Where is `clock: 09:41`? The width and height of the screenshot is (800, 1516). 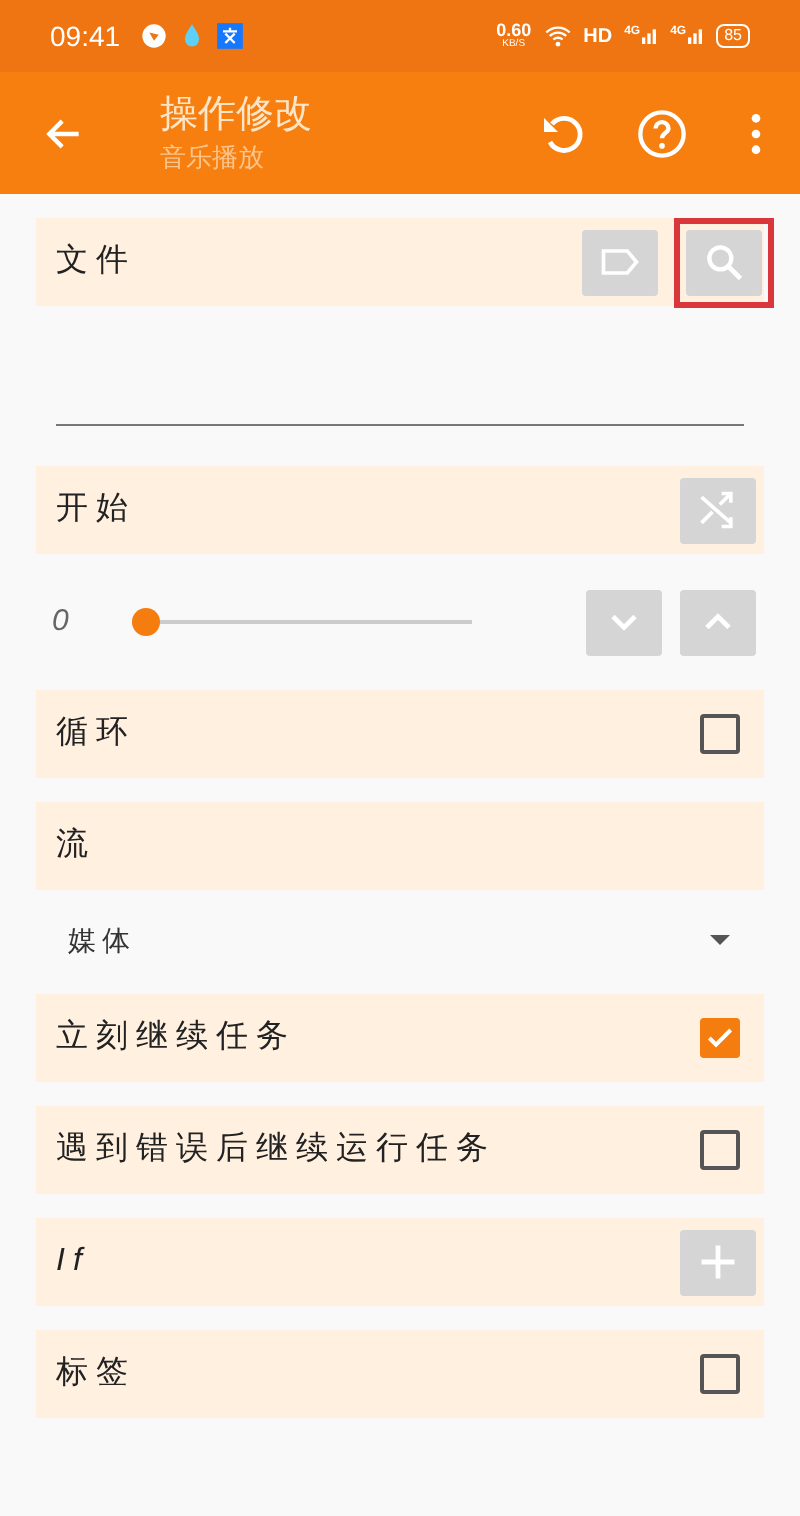 clock: 09:41 is located at coordinates (85, 36).